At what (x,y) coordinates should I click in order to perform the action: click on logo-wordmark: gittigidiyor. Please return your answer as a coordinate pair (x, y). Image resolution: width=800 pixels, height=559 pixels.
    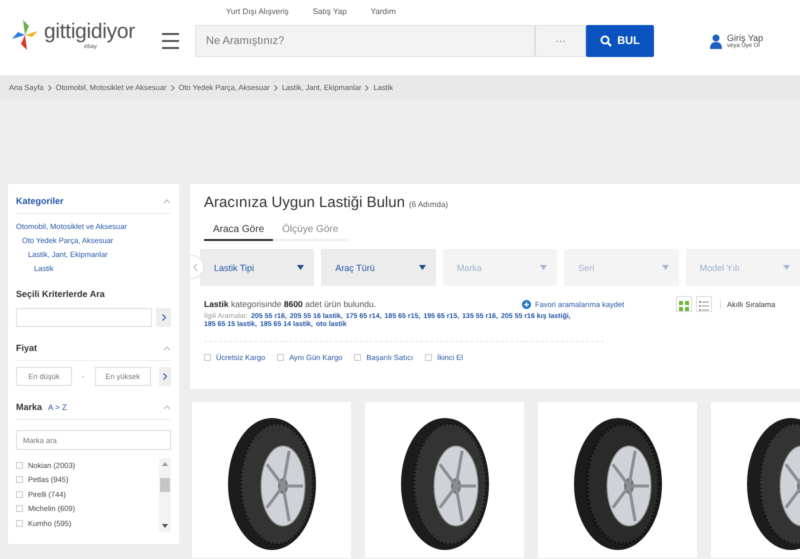
    Looking at the image, I should click on (89, 31).